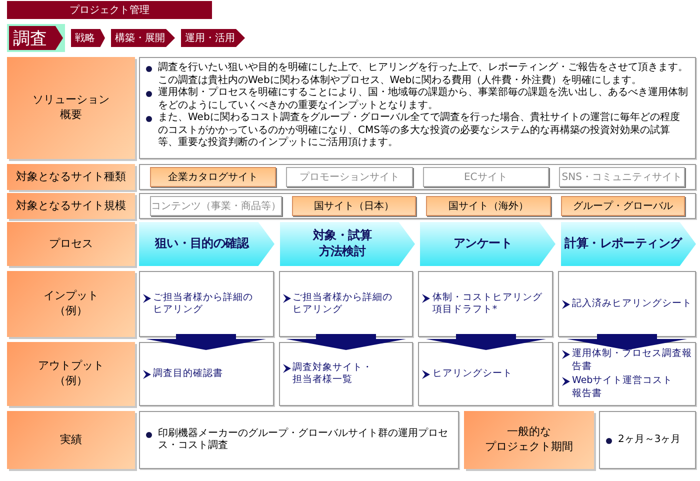  Describe the element at coordinates (71, 115) in the screenshot. I see `row-label: 概要` at that location.